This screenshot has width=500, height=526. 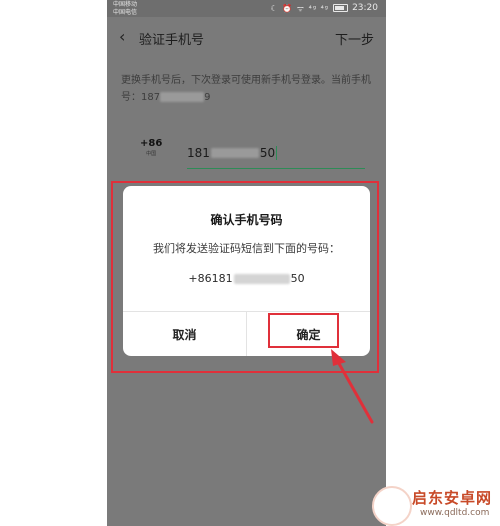 I want to click on watermark-url: www.qdltd.com, so click(x=455, y=513).